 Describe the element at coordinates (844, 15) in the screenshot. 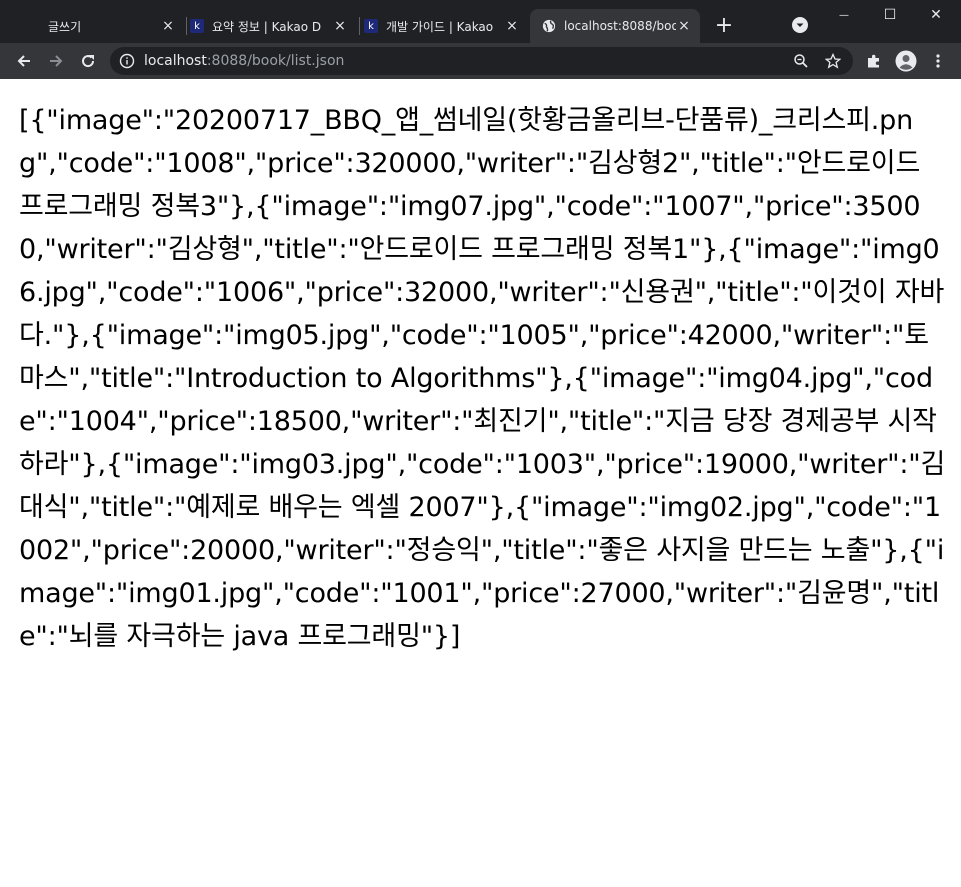

I see `minimize-button: —` at that location.